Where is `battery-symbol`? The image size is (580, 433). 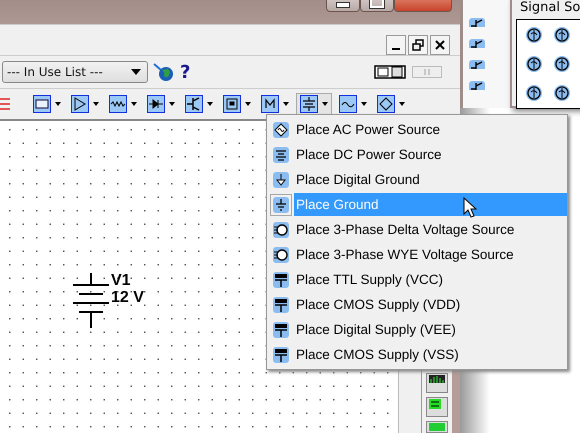 battery-symbol is located at coordinates (91, 301).